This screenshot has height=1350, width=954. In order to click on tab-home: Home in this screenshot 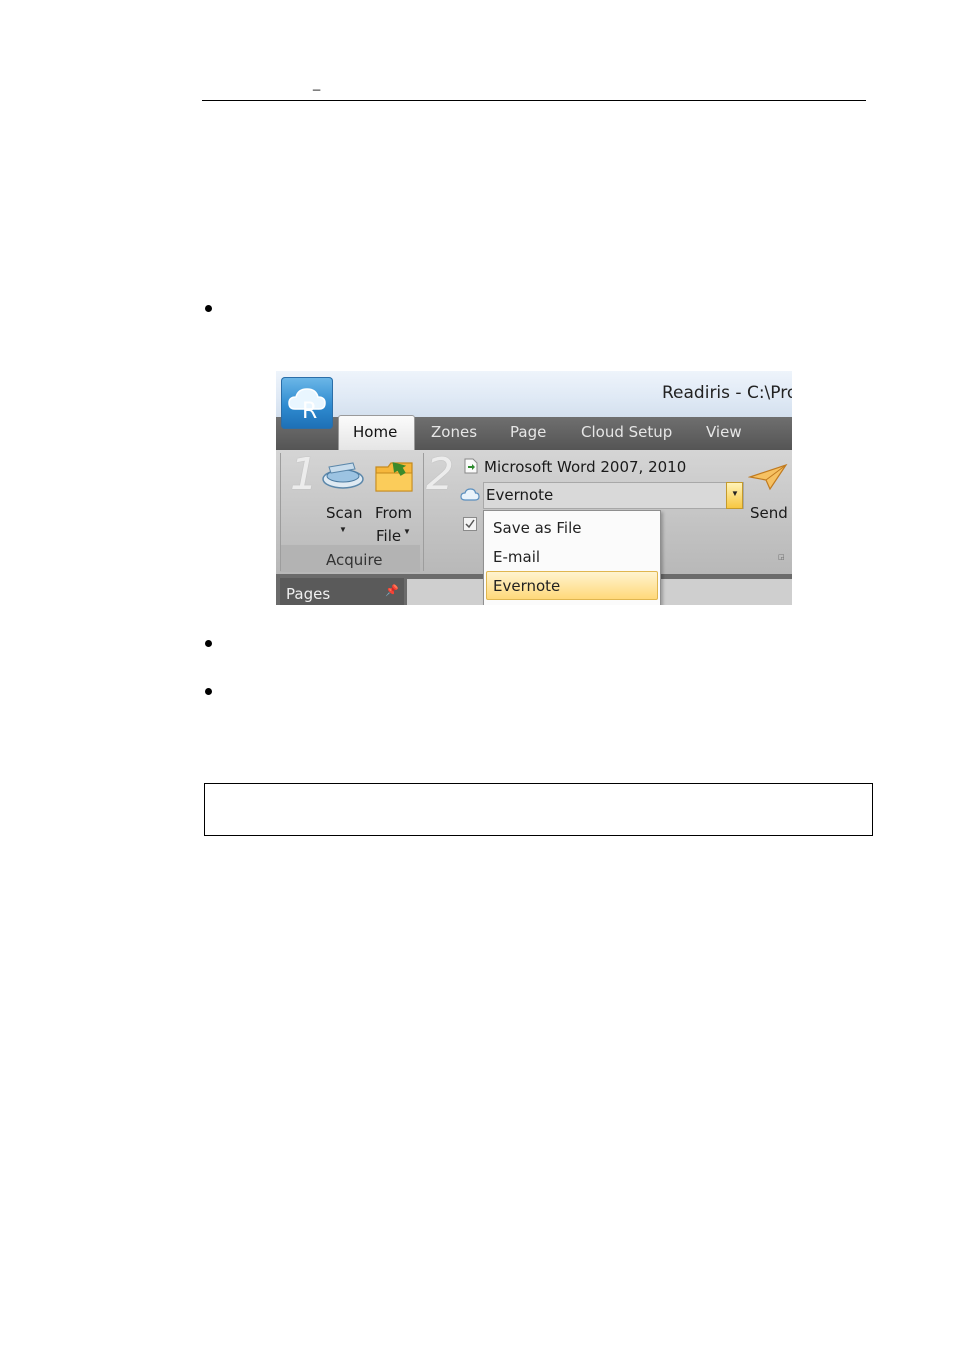, I will do `click(375, 432)`.